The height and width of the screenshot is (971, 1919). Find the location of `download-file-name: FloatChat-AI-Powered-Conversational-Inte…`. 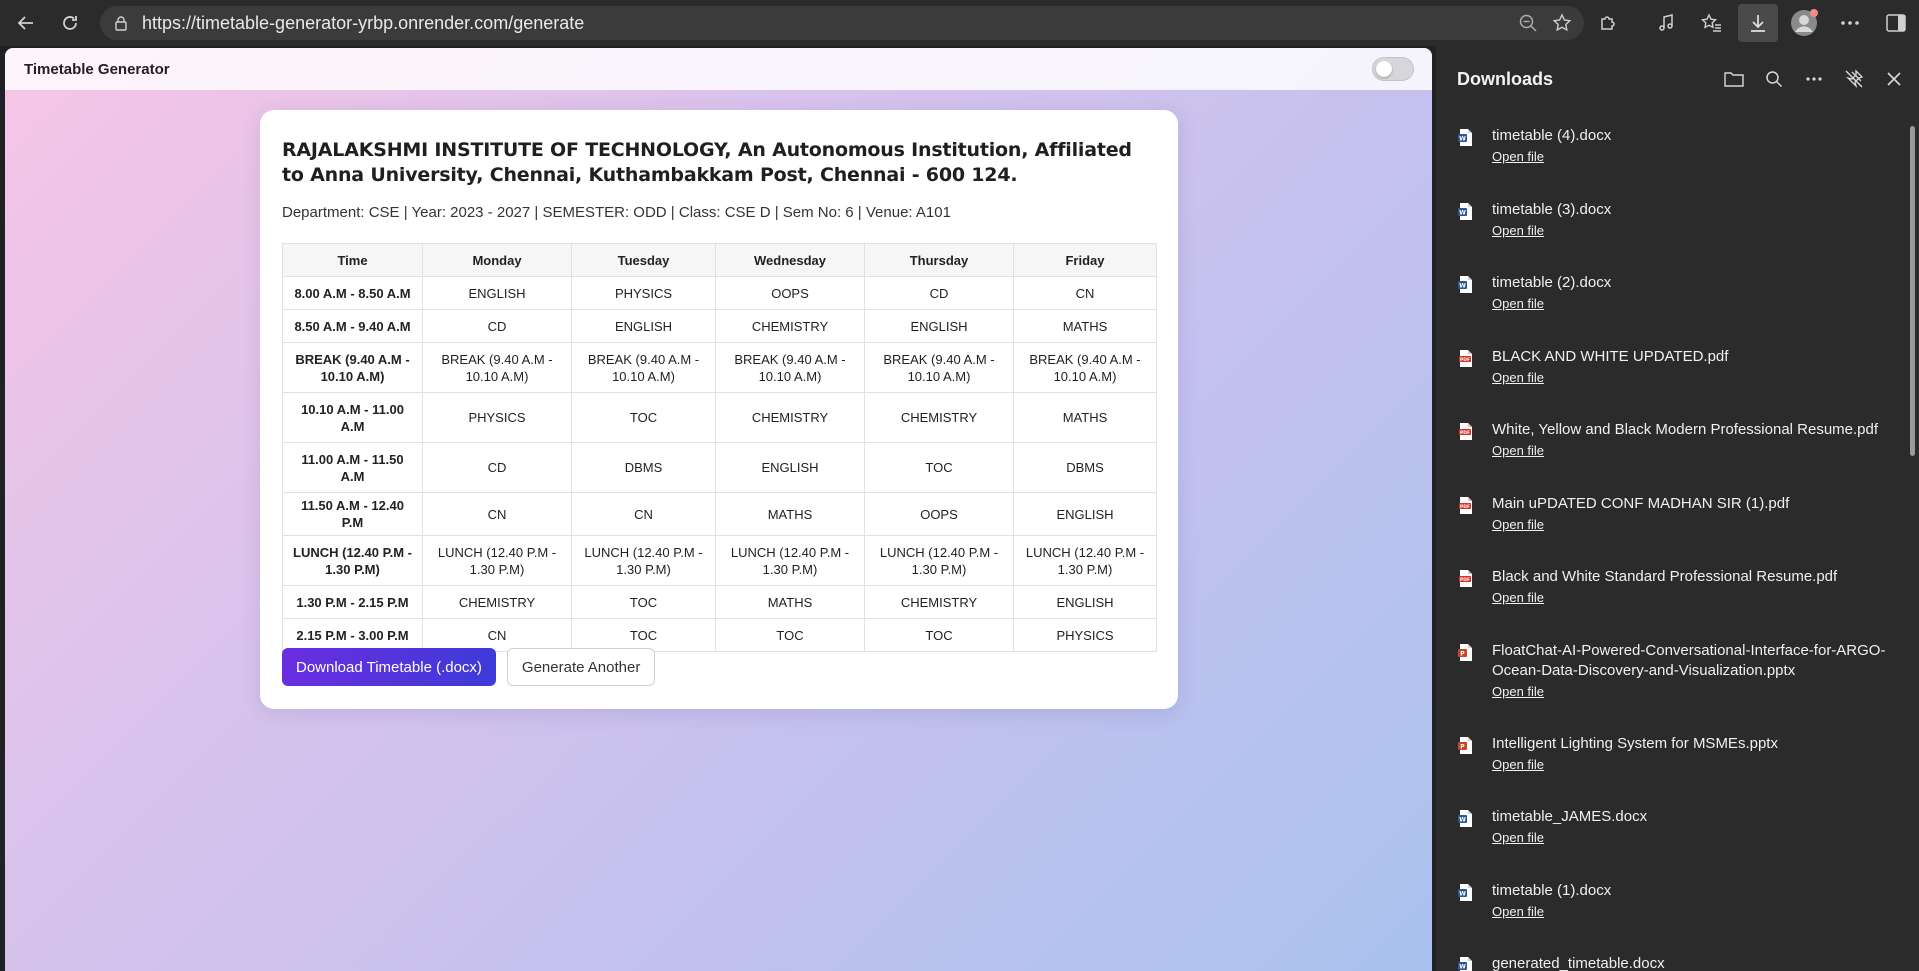

download-file-name: FloatChat-AI-Powered-Conversational-Inte… is located at coordinates (1699, 661).